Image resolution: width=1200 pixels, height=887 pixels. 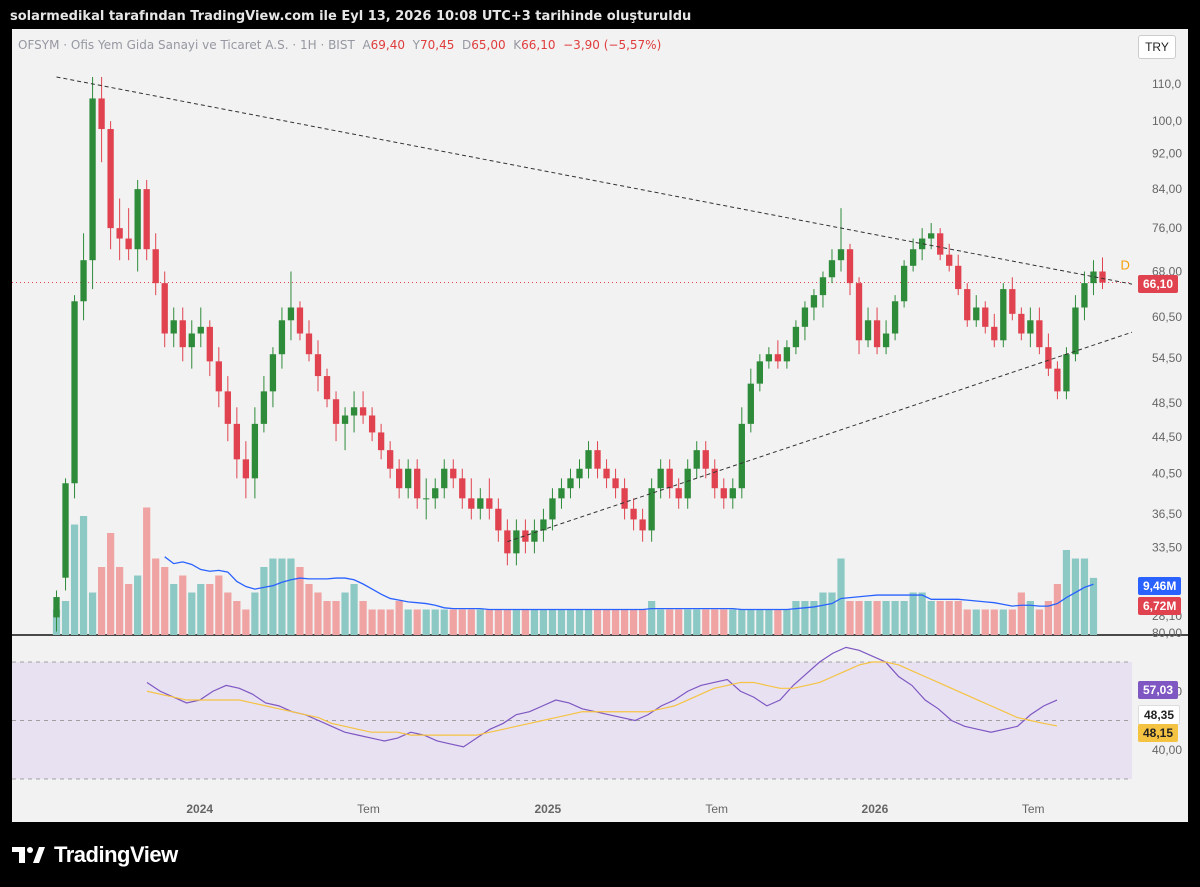 I want to click on last-price-tag: 66,10, so click(x=1158, y=284).